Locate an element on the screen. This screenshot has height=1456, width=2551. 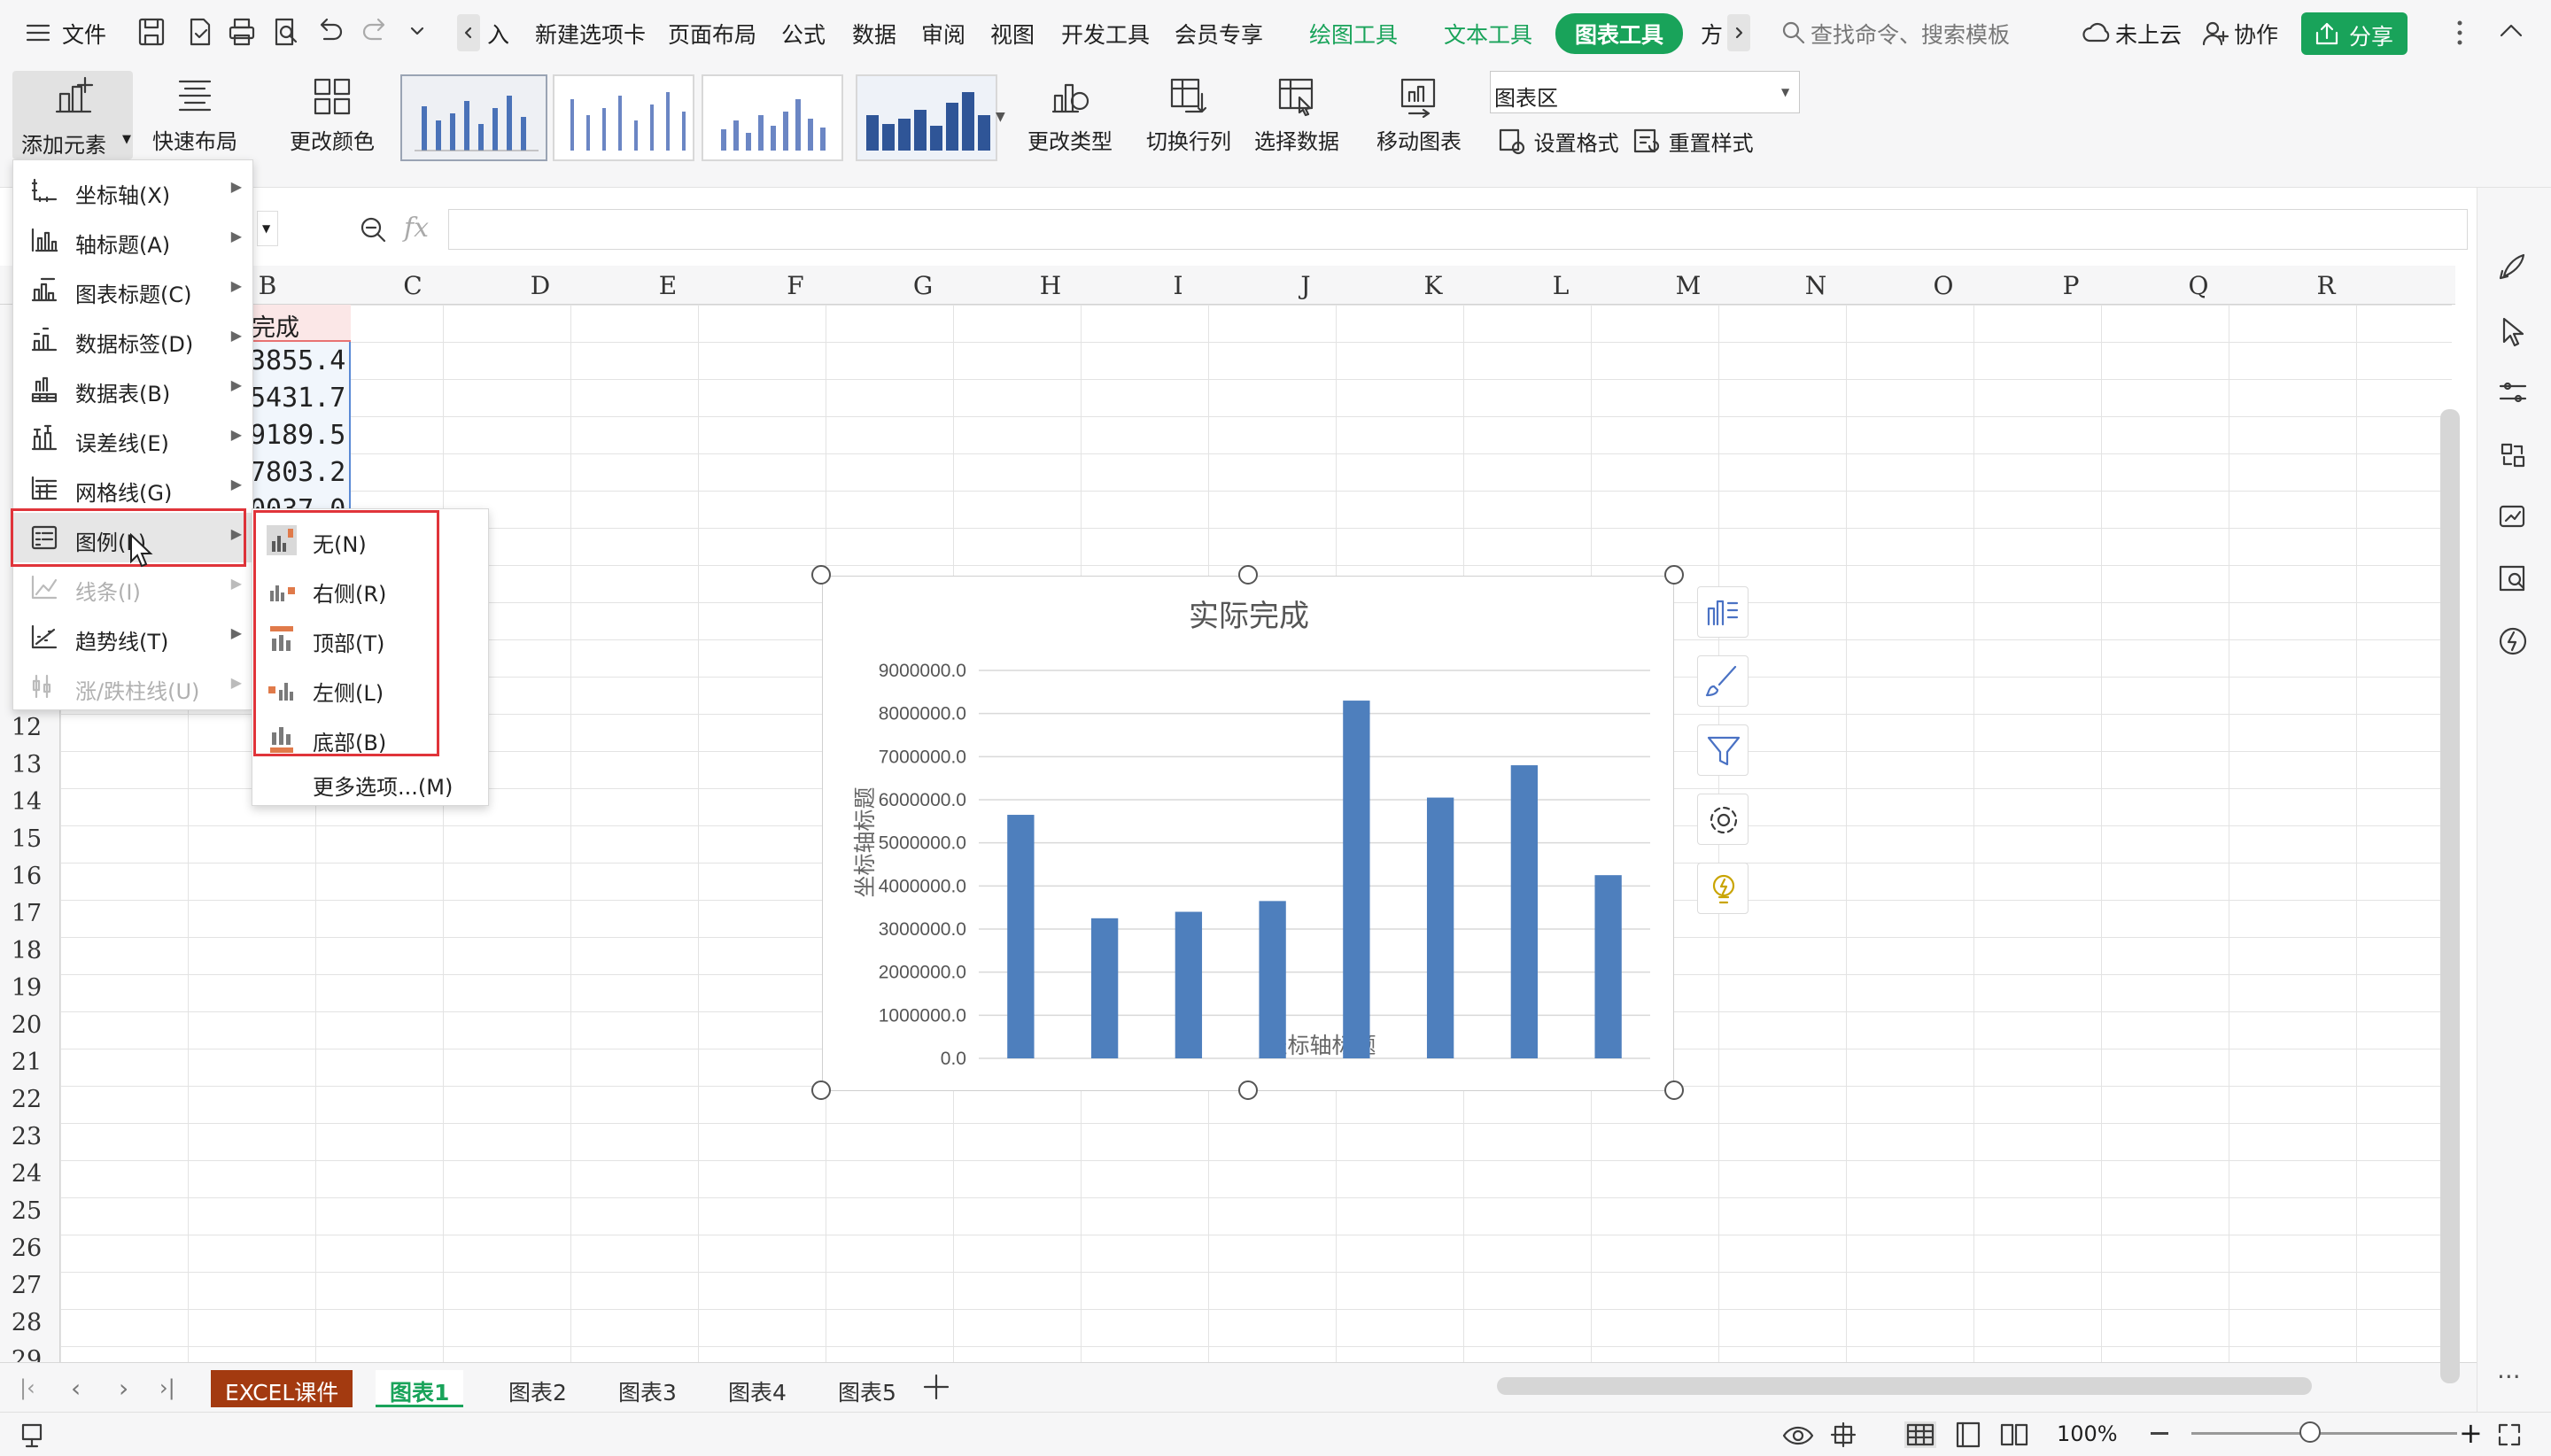
add-element-button: 添加元素 ▼ is located at coordinates (72, 115).